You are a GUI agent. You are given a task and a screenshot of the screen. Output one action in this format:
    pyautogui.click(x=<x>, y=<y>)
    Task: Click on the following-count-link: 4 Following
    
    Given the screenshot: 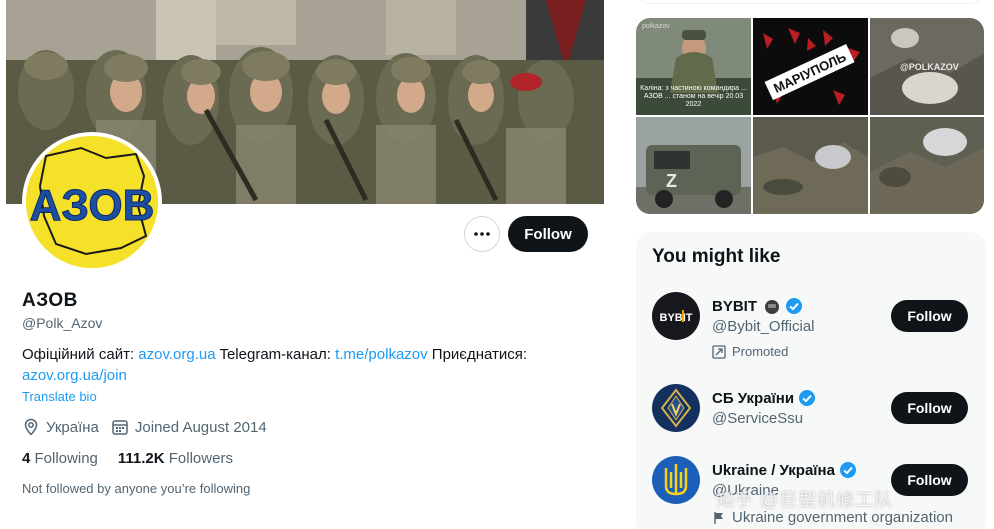 What is the action you would take?
    pyautogui.click(x=60, y=458)
    